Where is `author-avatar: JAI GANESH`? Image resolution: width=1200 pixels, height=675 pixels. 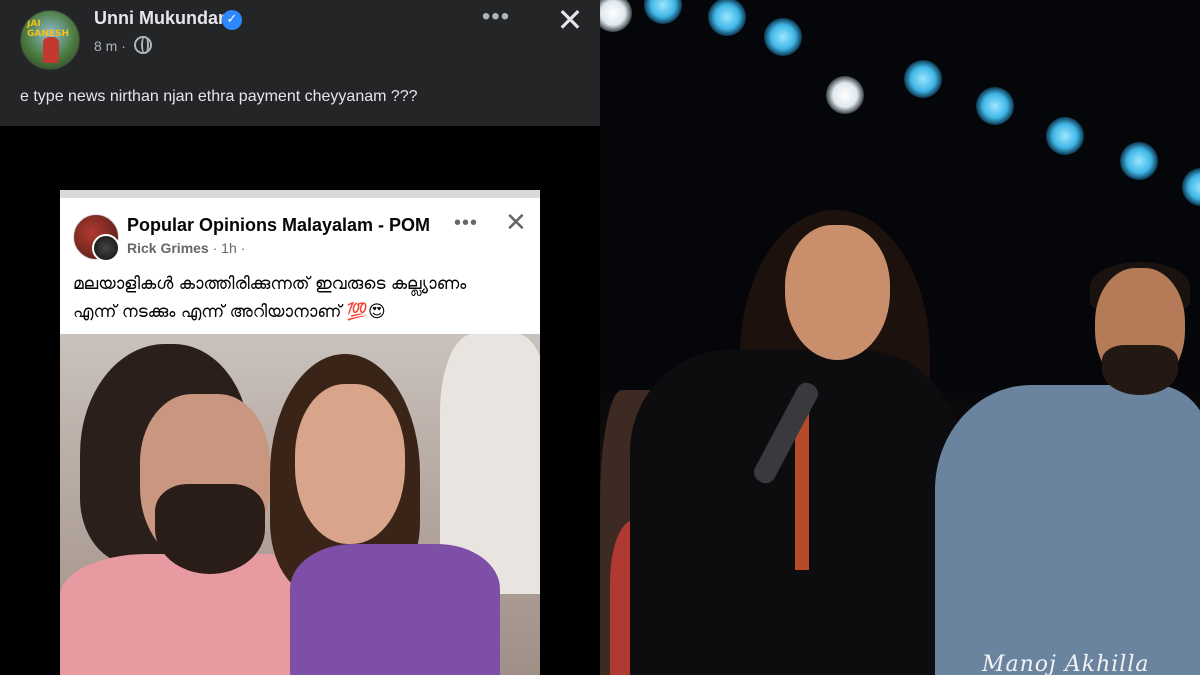 author-avatar: JAI GANESH is located at coordinates (50, 40).